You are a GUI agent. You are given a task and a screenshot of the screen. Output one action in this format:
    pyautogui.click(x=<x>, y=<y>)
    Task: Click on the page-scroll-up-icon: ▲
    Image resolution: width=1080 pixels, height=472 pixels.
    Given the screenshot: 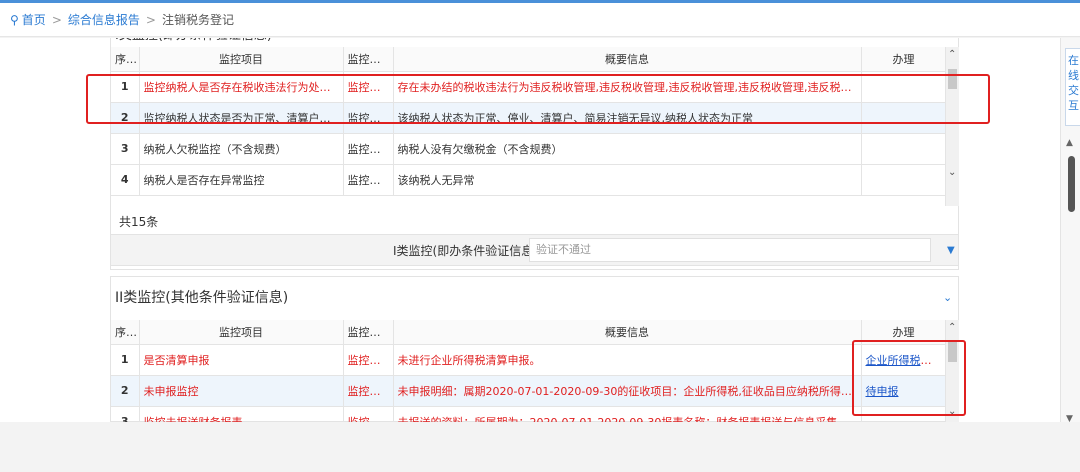 What is the action you would take?
    pyautogui.click(x=1069, y=143)
    